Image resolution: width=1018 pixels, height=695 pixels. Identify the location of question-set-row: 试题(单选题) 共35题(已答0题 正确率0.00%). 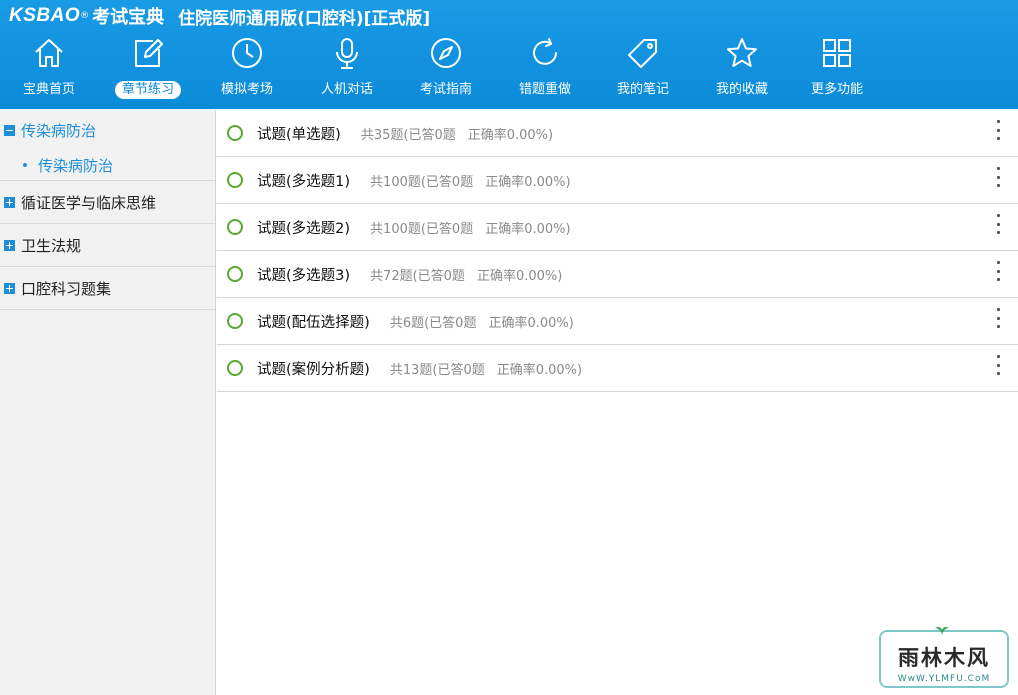
(617, 133).